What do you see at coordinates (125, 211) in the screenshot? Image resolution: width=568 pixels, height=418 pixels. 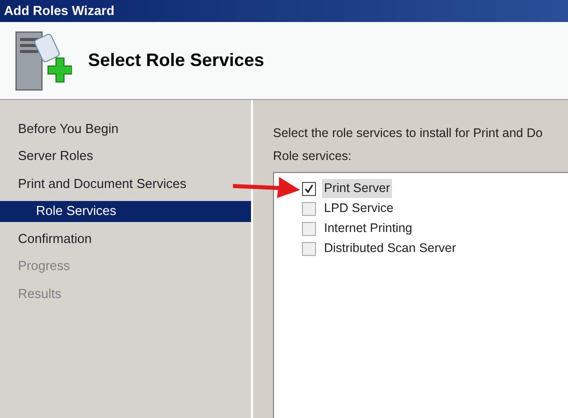 I see `wizard-step: Role Services` at bounding box center [125, 211].